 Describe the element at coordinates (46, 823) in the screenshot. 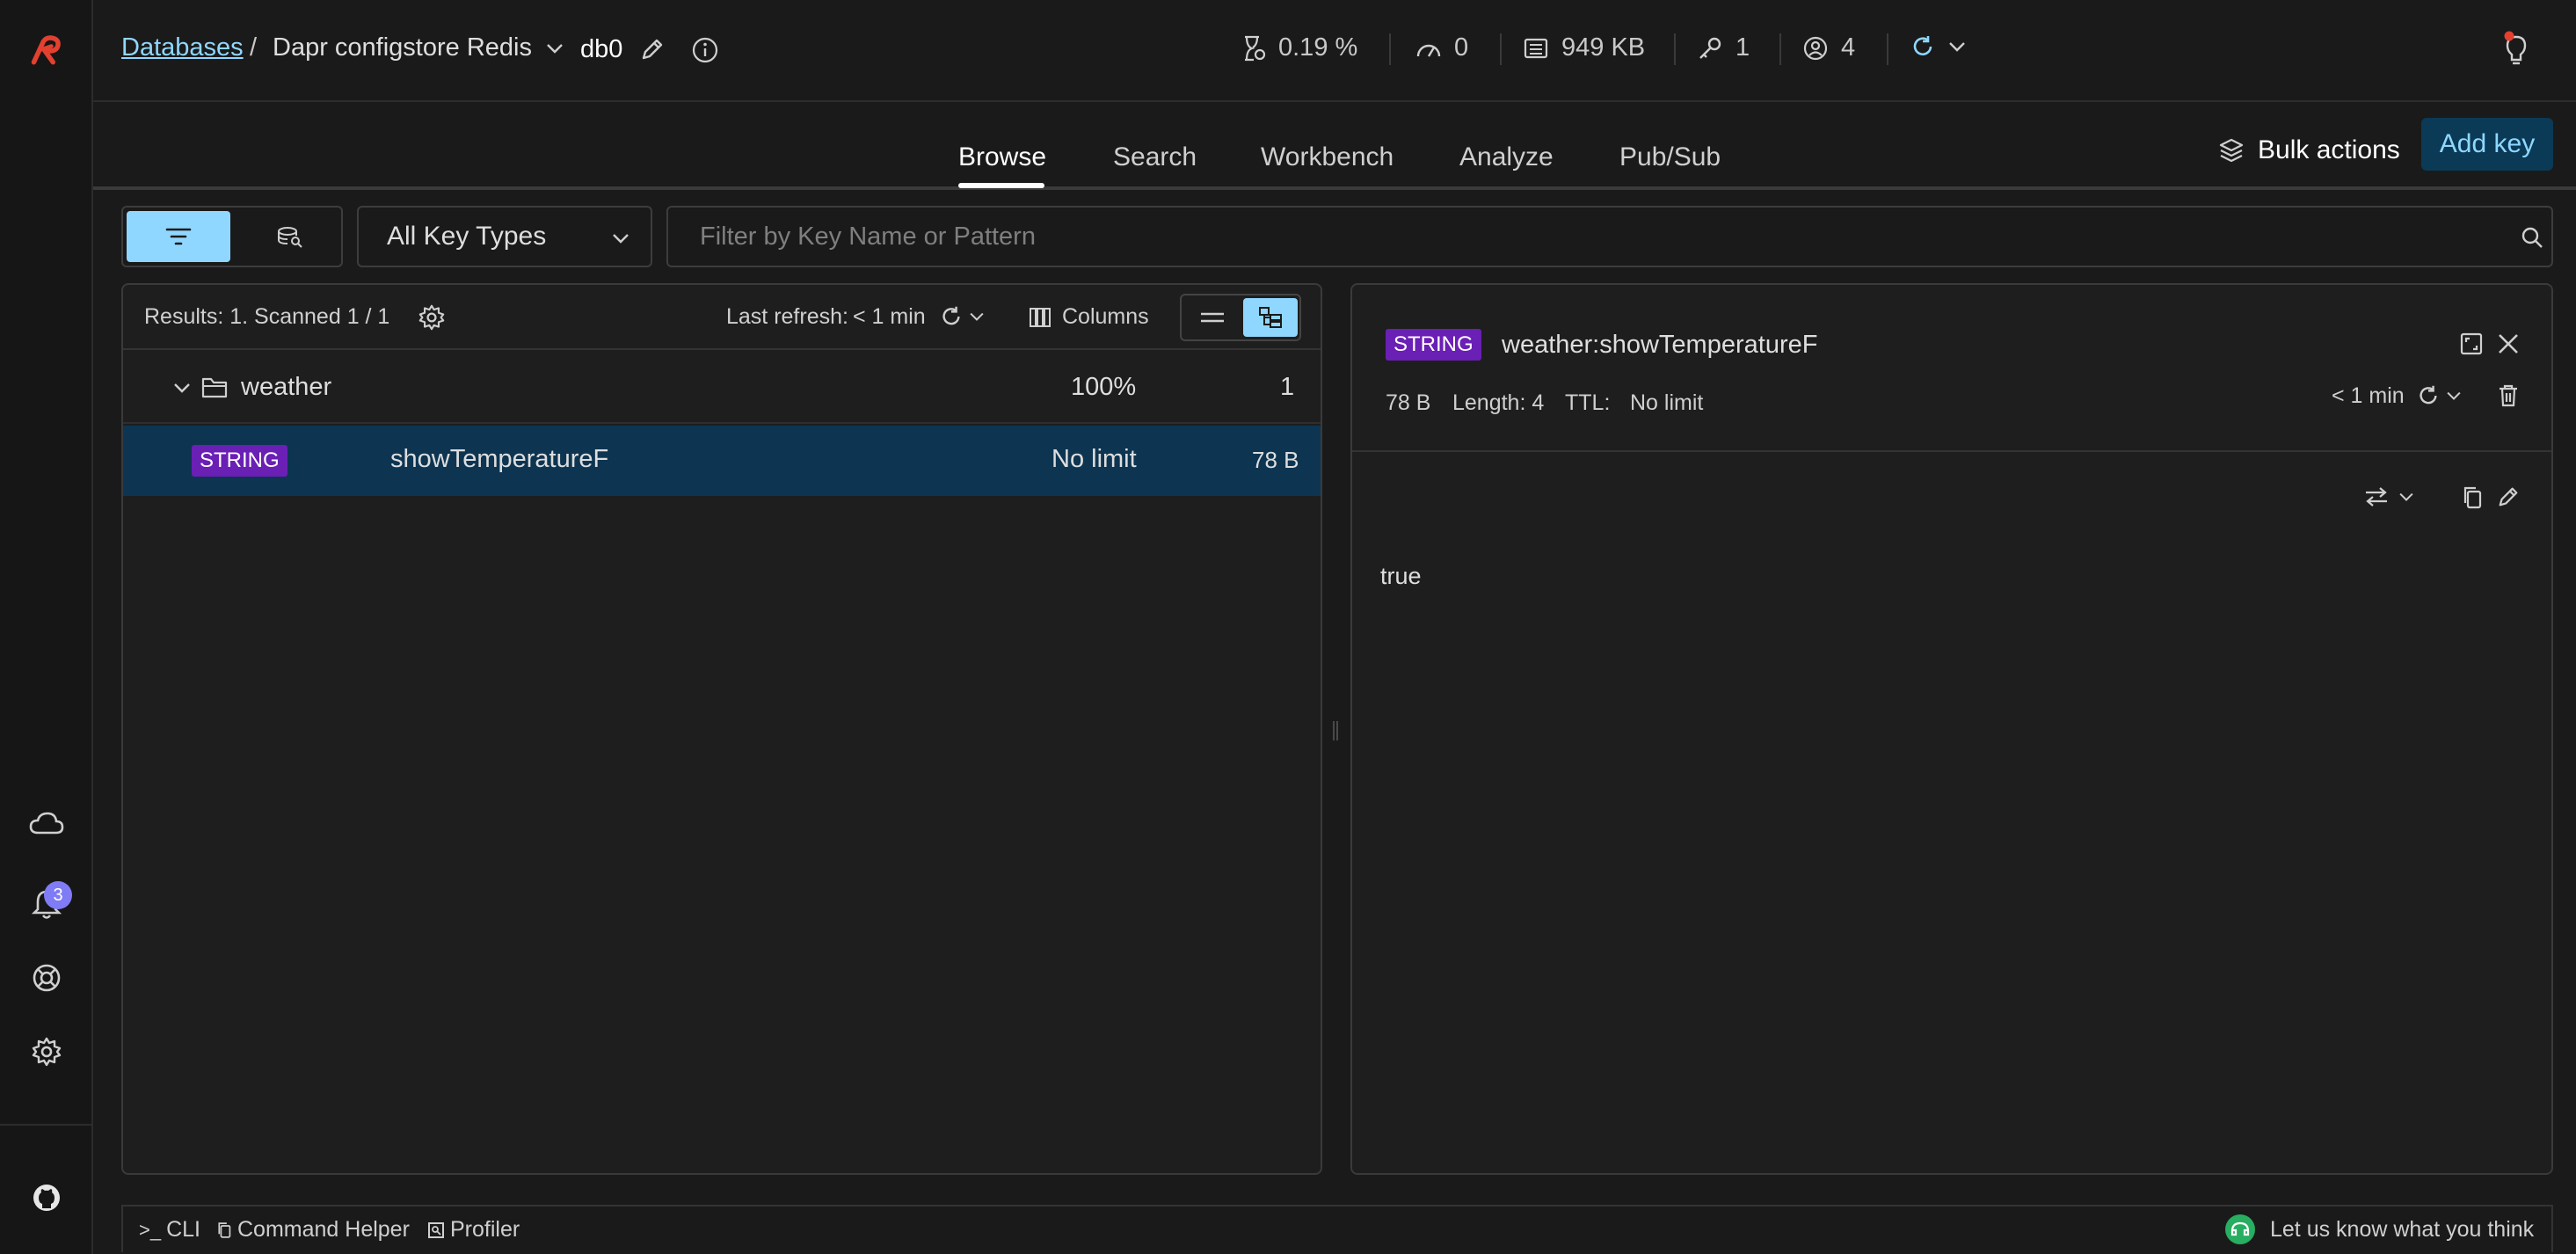

I see `cloud-icon` at that location.